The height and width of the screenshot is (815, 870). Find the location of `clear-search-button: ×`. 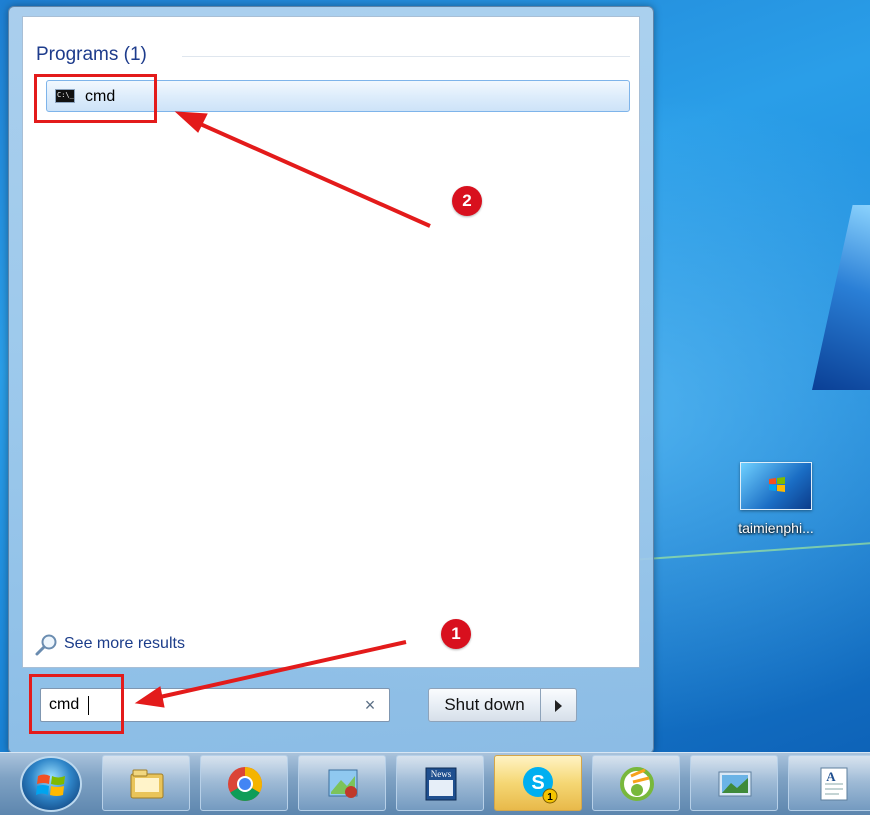

clear-search-button: × is located at coordinates (370, 705).